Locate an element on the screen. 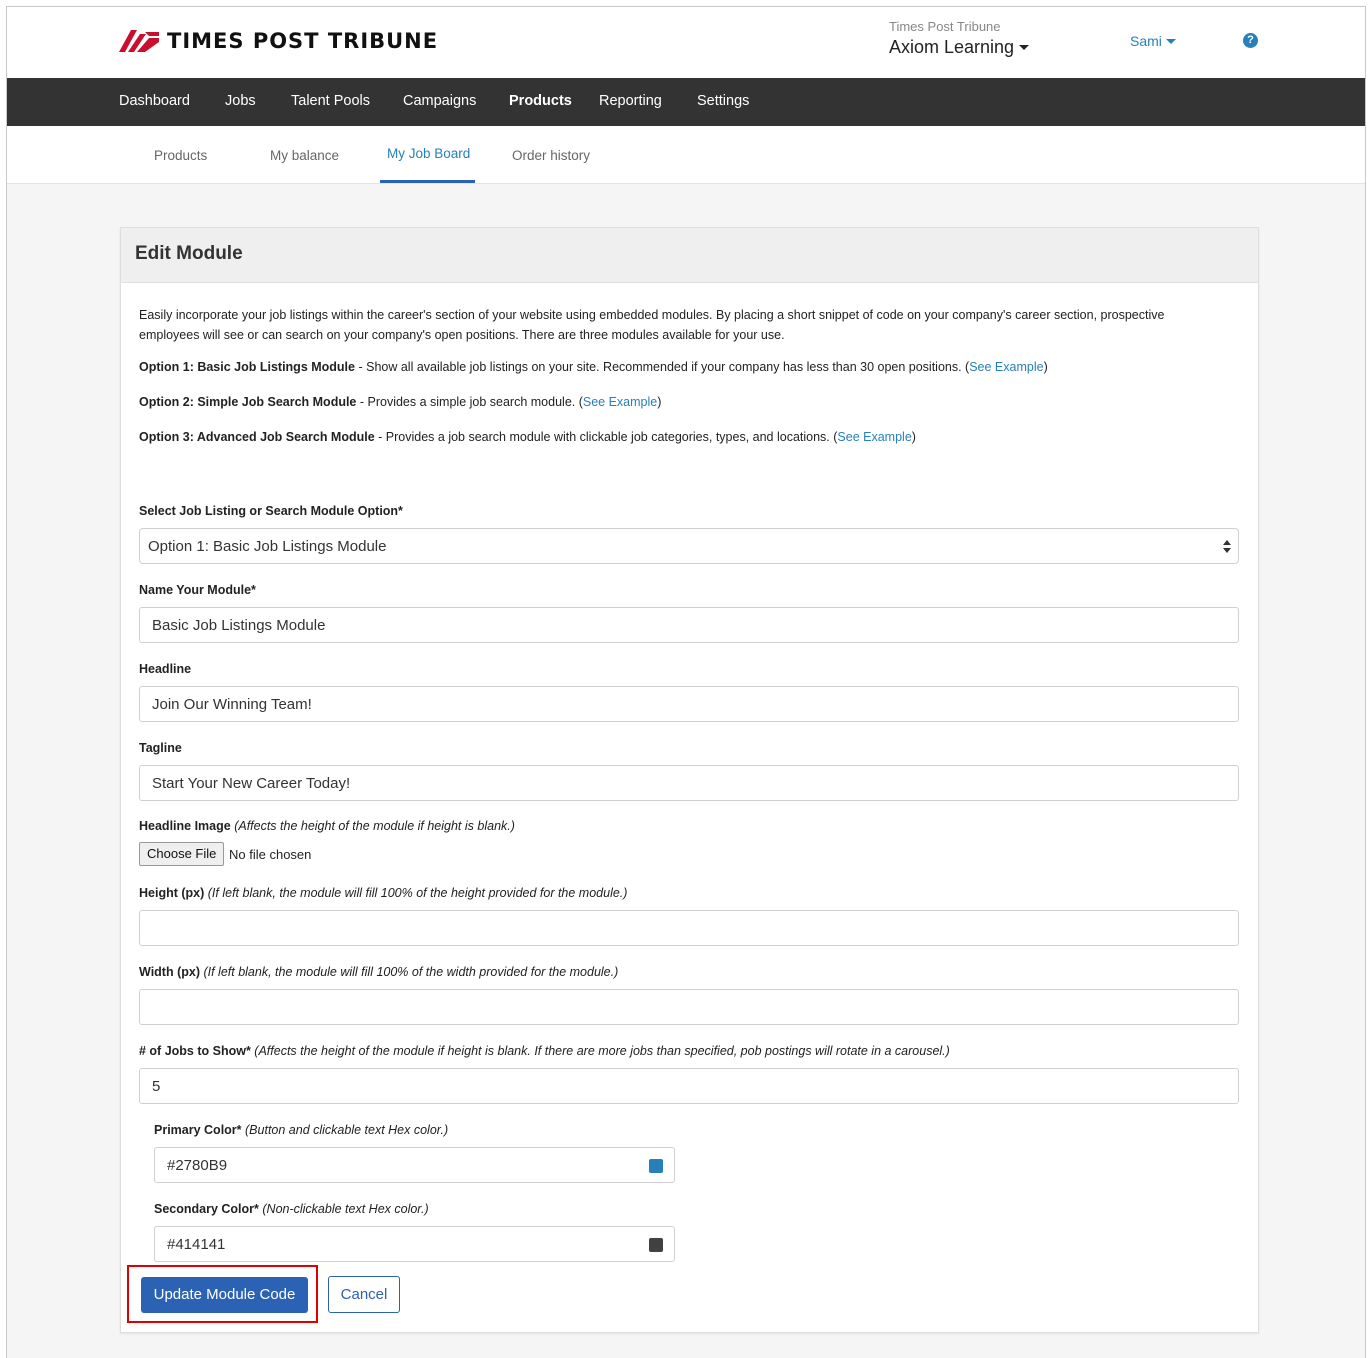  jobs-to-show-label-text: # of Jobs to Show* is located at coordinates (195, 1051).